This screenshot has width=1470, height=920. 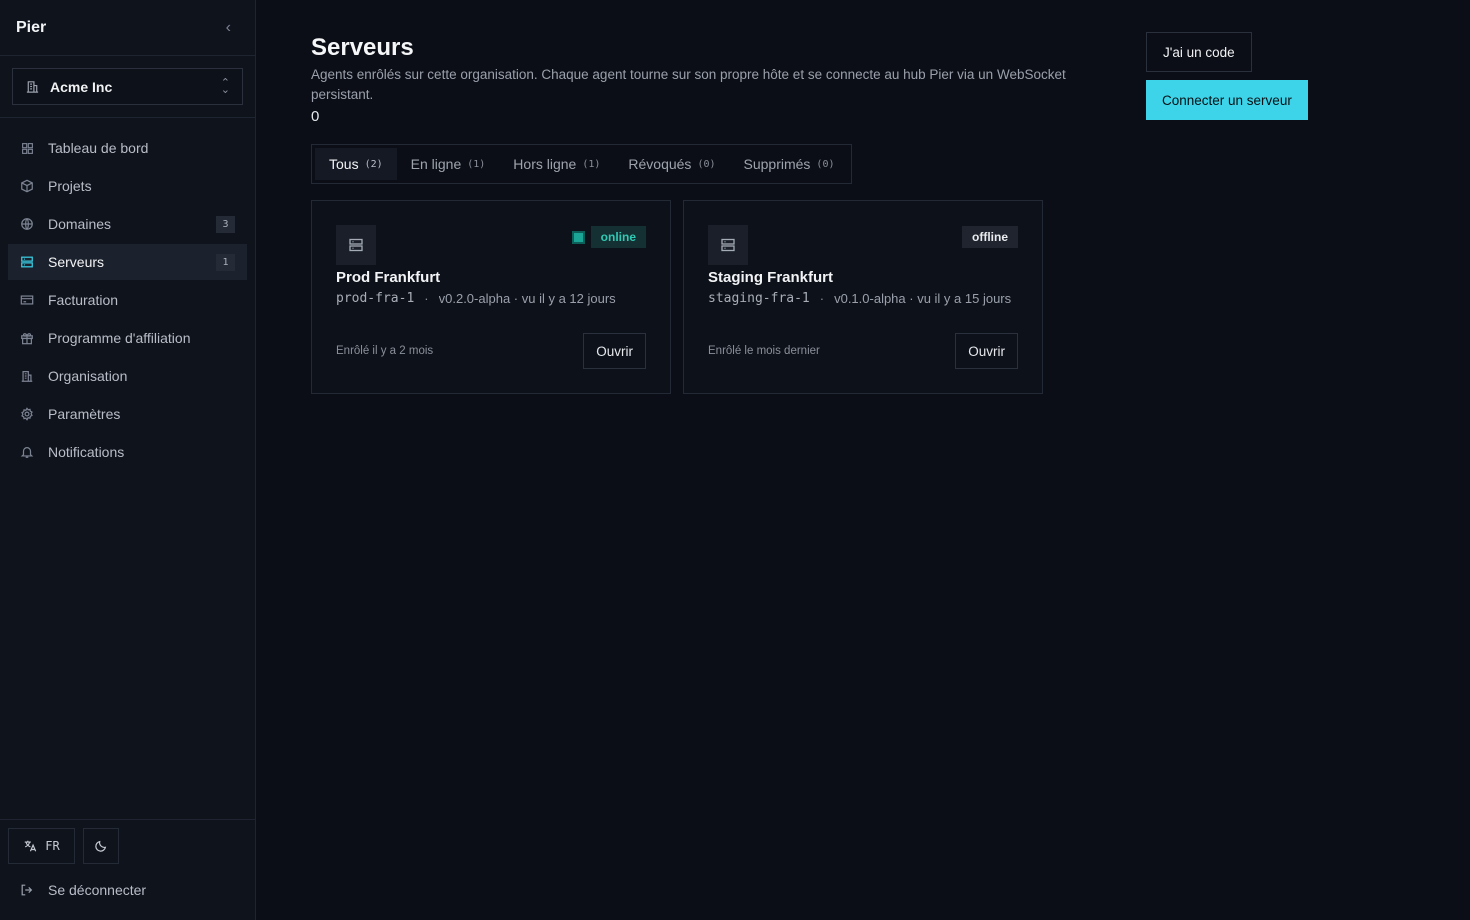 I want to click on sidebar-item-billing: Facturation, so click(x=127, y=300).